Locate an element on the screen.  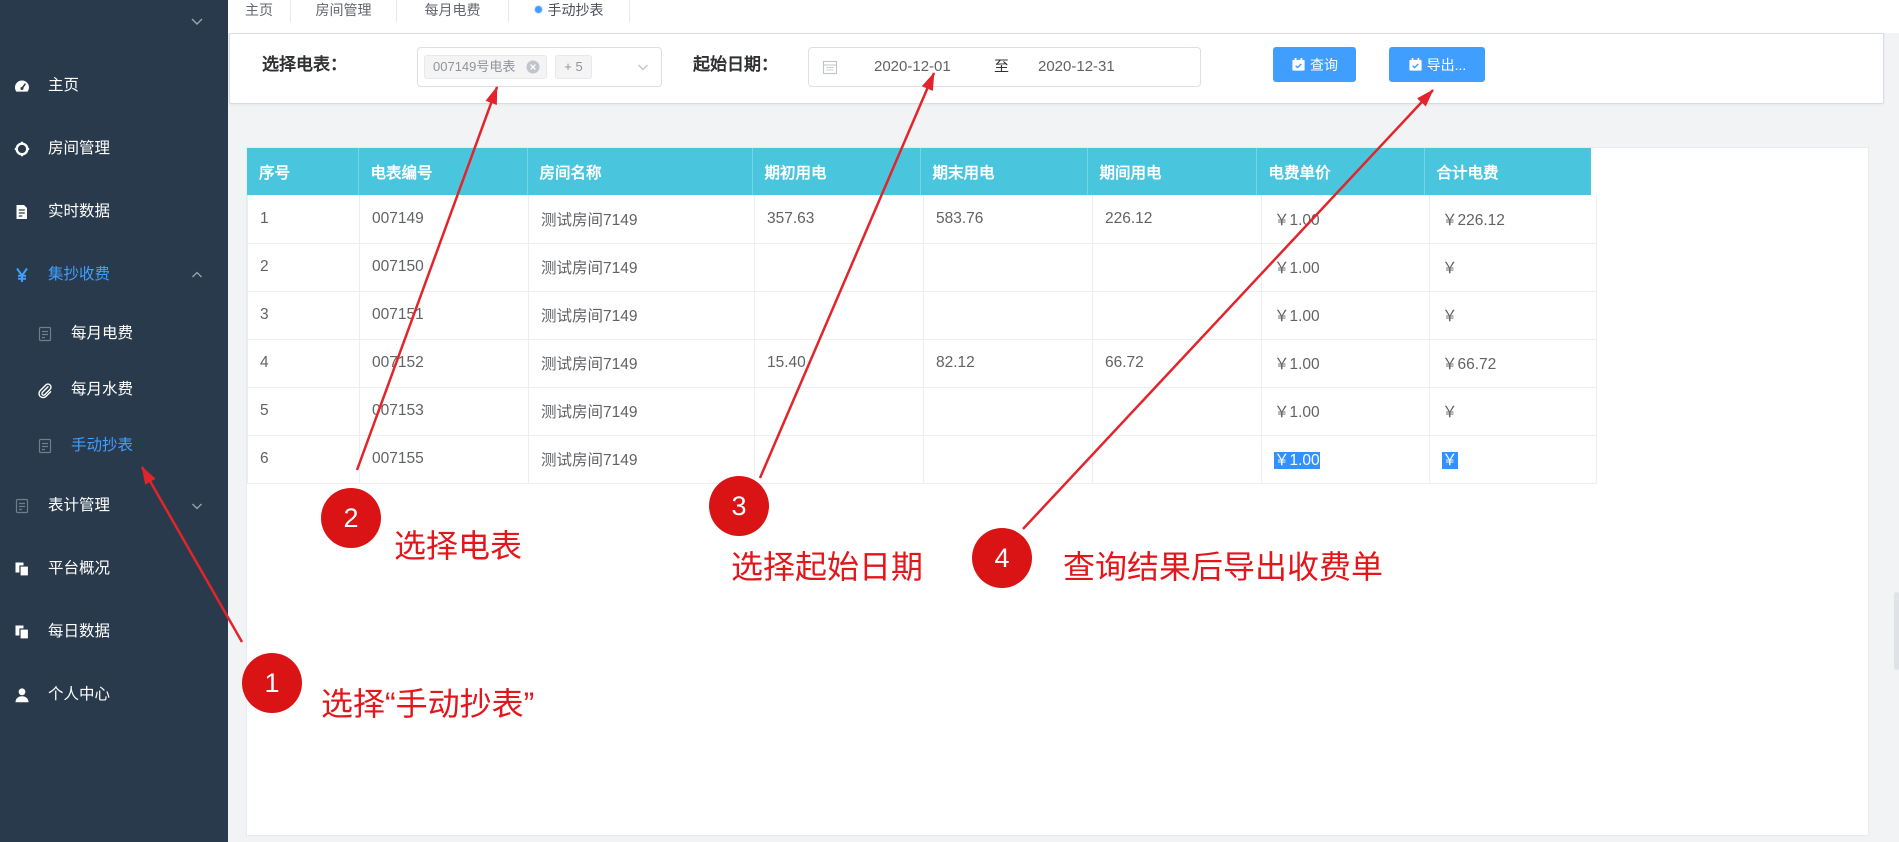
sidebar-item-monthly-electricity: 每月电费 is located at coordinates (114, 334).